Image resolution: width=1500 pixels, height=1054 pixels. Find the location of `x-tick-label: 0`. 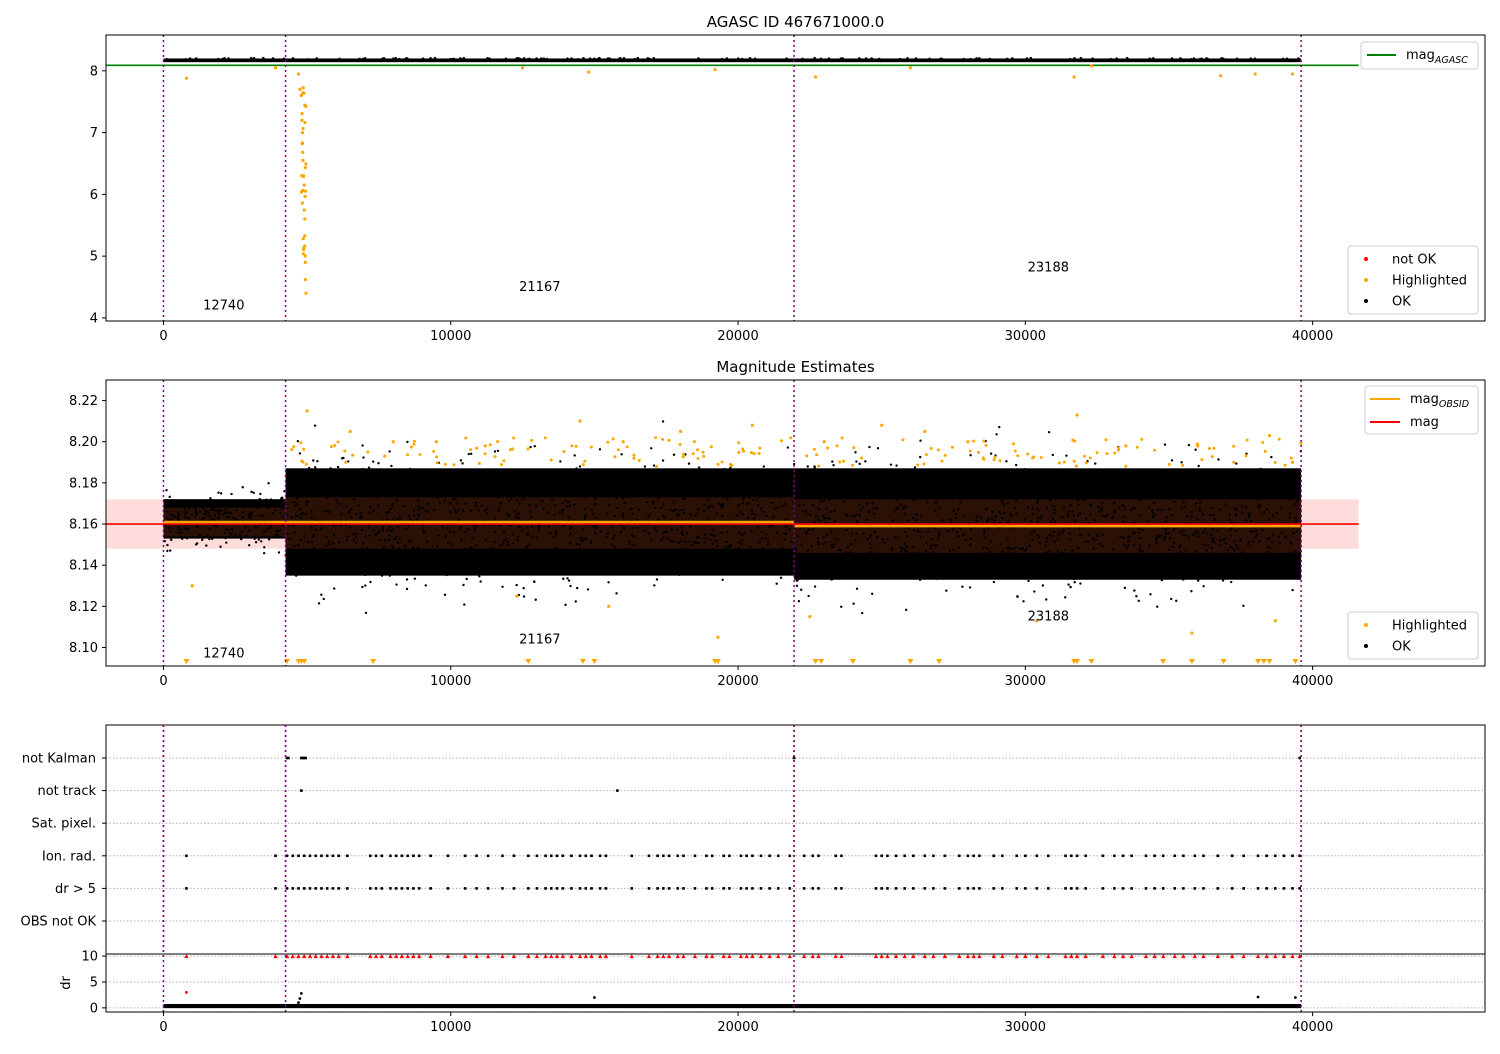

x-tick-label: 0 is located at coordinates (163, 1027).